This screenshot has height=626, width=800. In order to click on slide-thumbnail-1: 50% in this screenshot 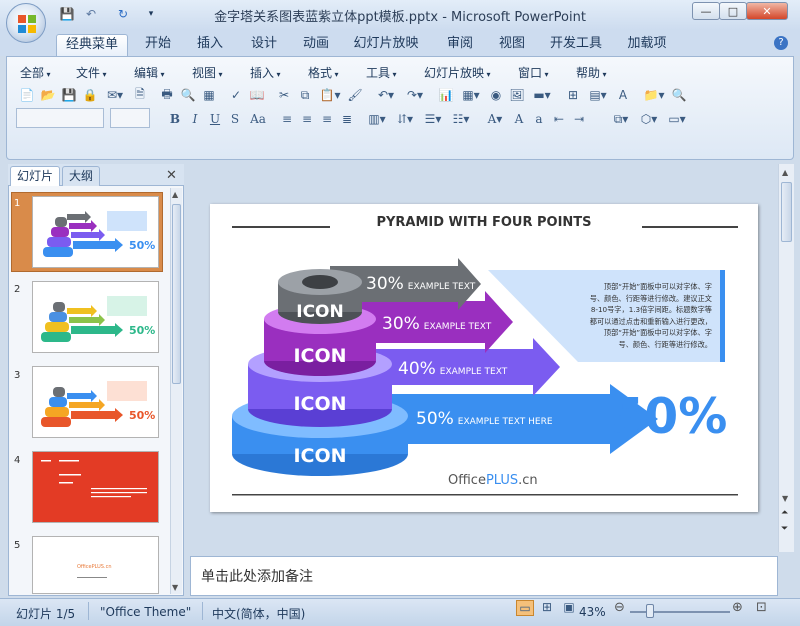, I will do `click(95, 232)`.